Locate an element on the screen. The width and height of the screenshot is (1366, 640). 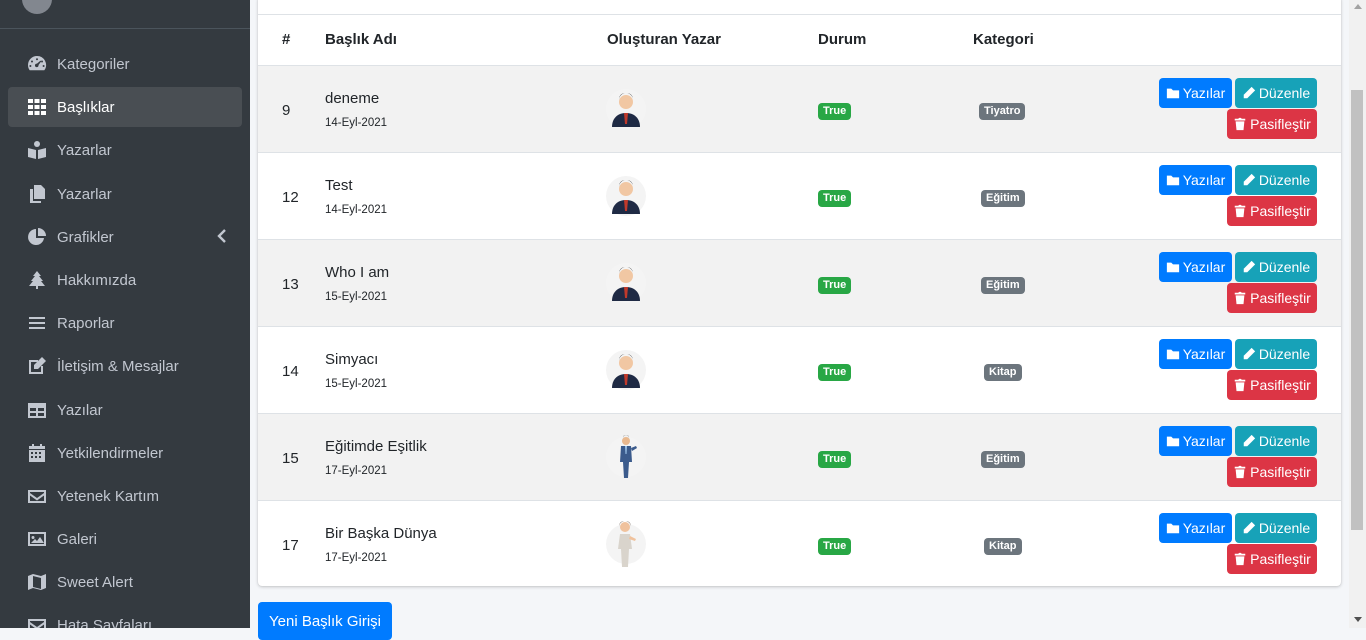
sidebar-item-sweet-alert: Sweet Alert is located at coordinates (125, 582).